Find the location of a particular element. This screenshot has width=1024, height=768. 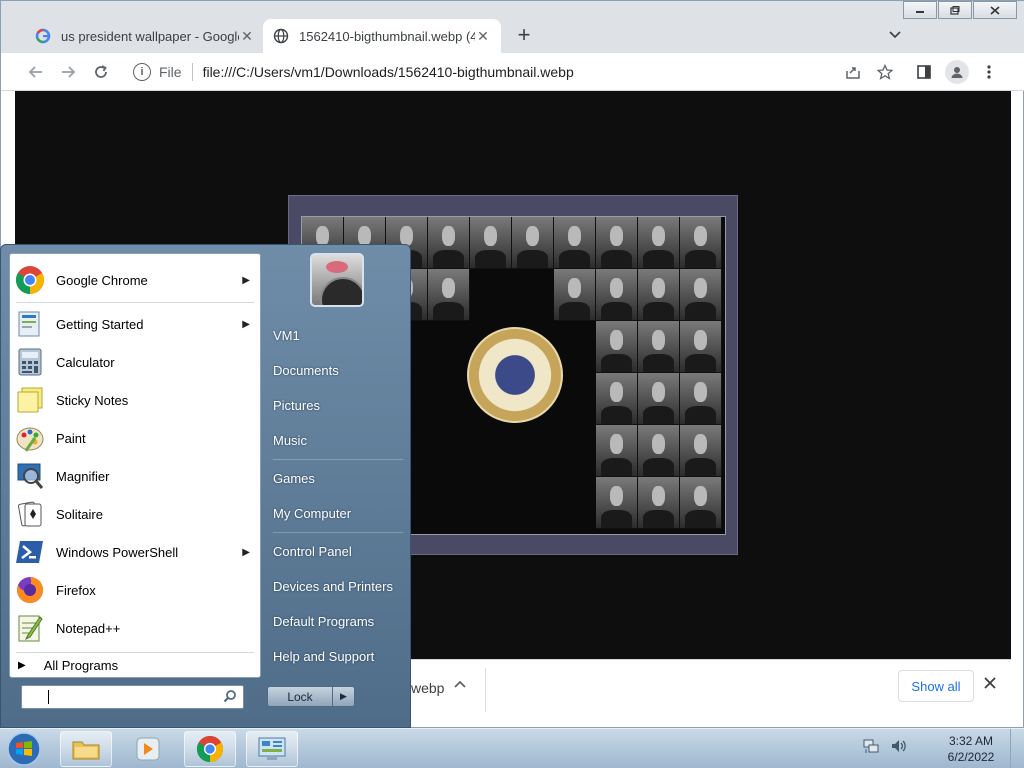

link-control-panel: Control Panel is located at coordinates (338, 551).